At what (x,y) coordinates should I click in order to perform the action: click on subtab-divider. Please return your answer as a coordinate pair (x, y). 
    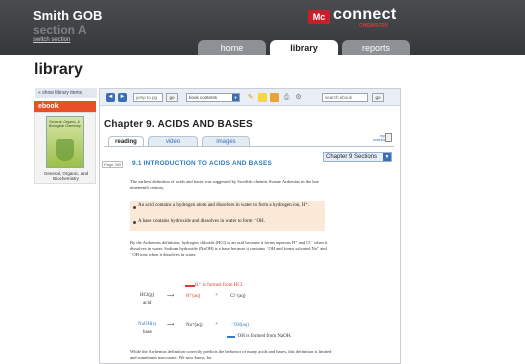
    Looking at the image, I should click on (249, 146).